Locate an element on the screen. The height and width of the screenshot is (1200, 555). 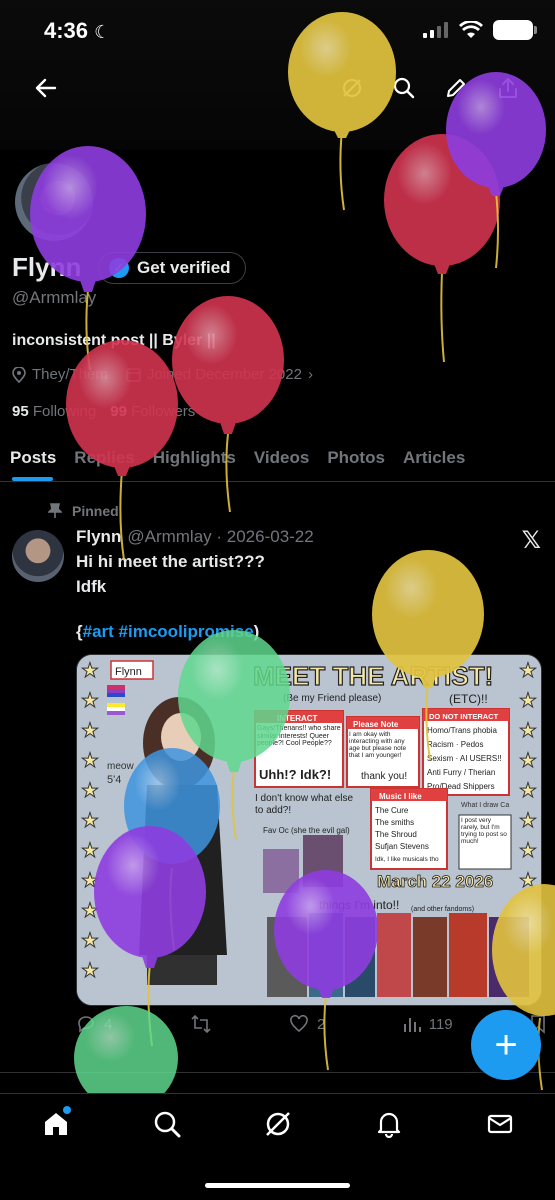
post-hashtags: {#art #imcoolipromise) is located at coordinates (167, 632).